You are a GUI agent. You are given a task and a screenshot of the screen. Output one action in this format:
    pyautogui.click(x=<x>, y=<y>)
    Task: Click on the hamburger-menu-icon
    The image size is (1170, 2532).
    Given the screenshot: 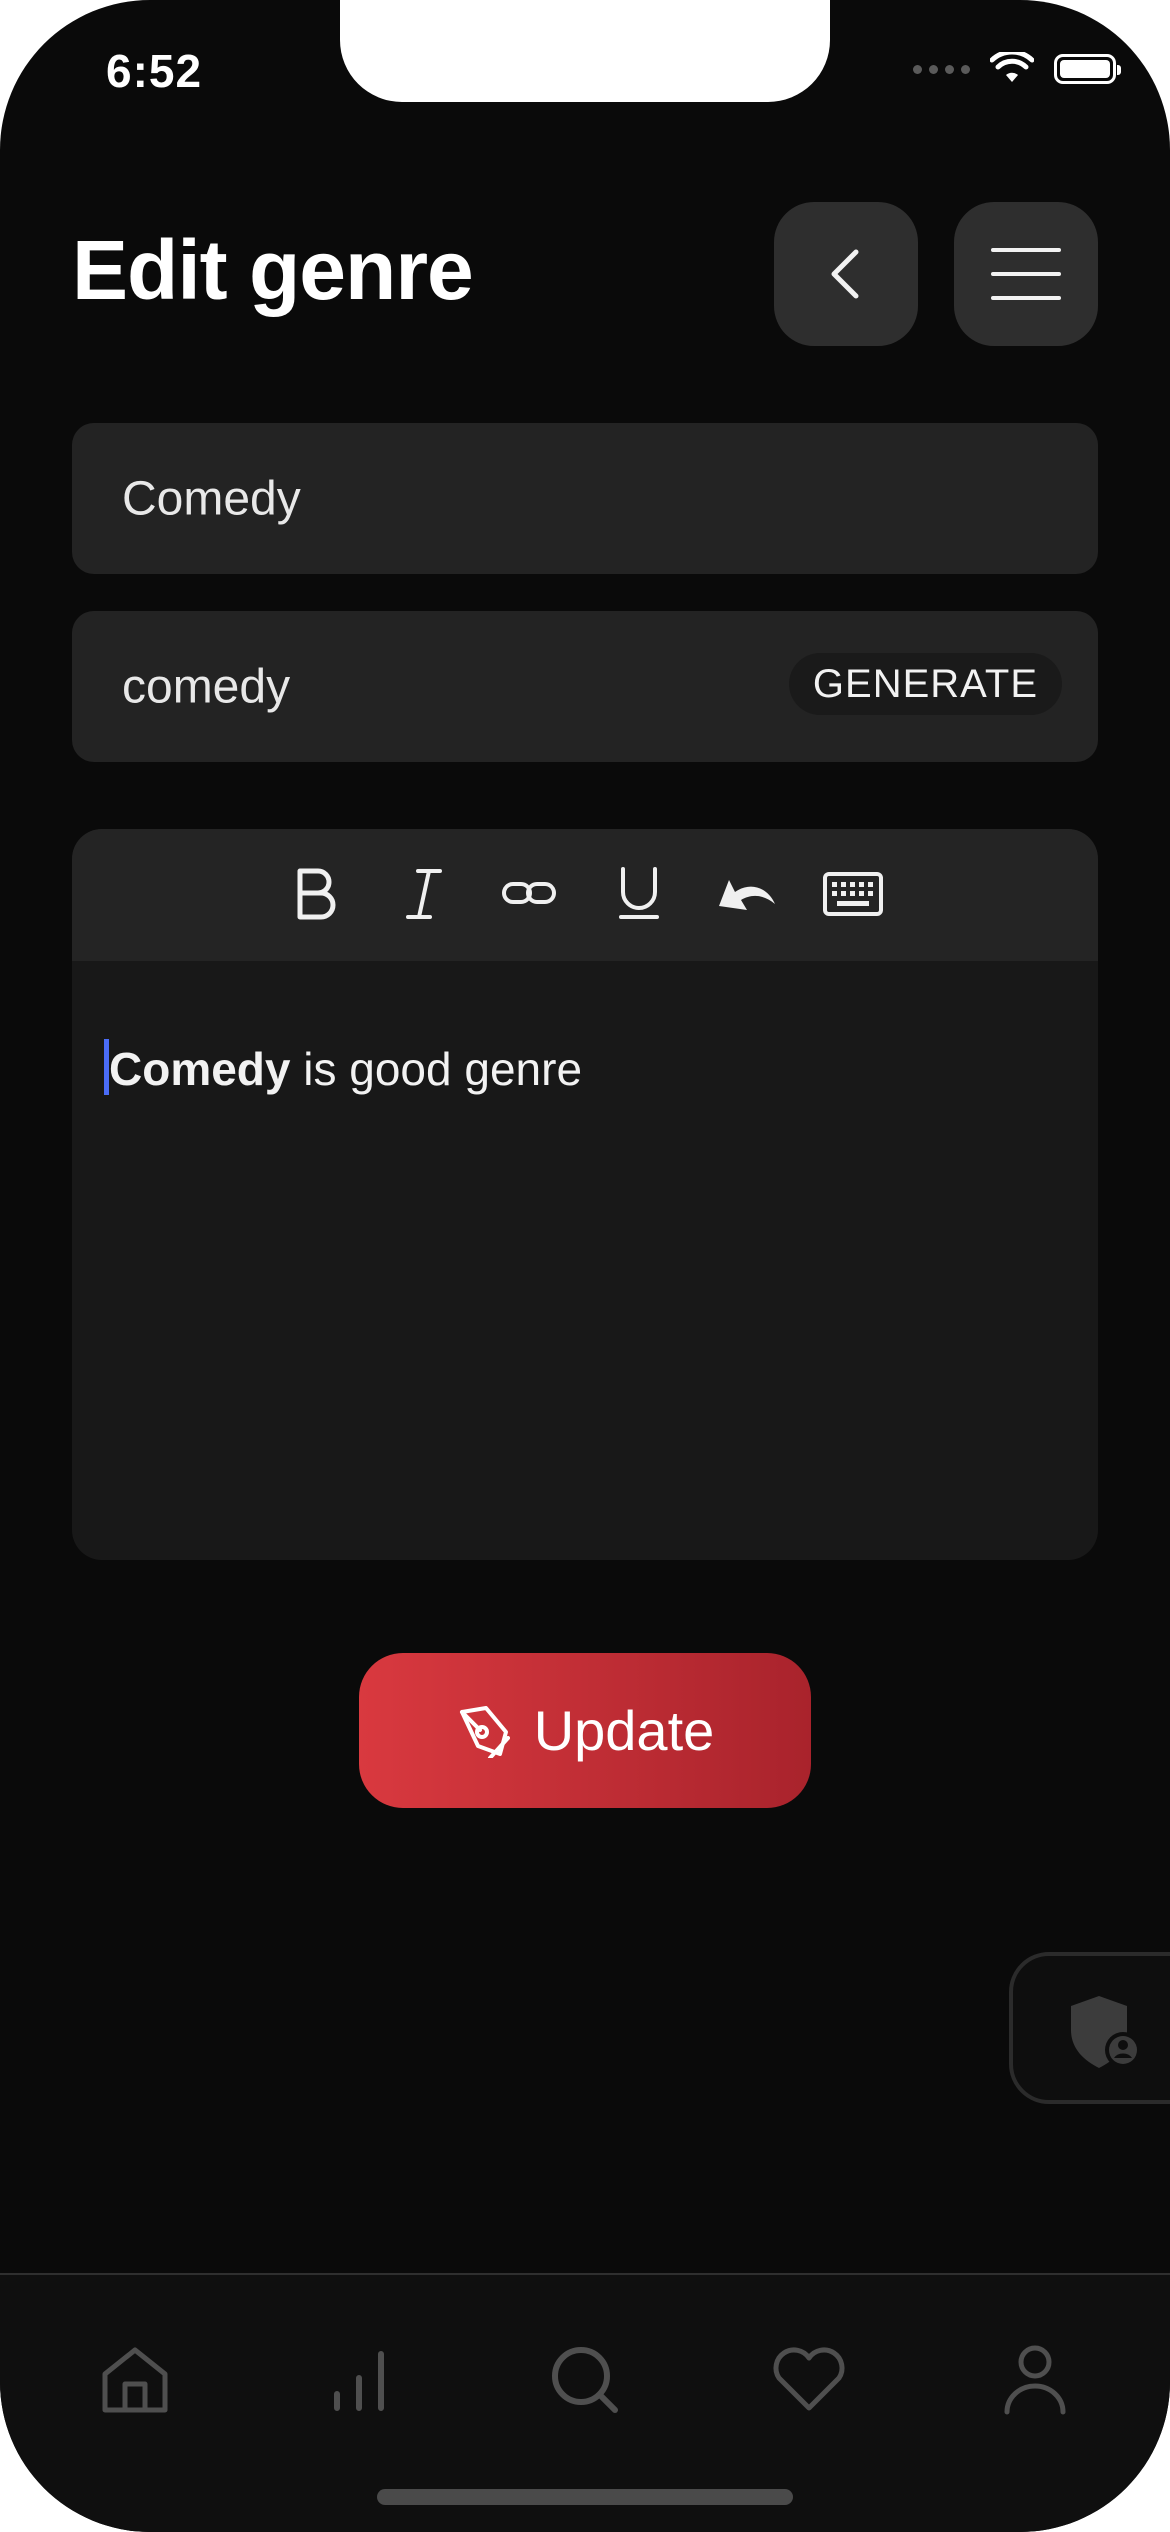 What is the action you would take?
    pyautogui.click(x=1026, y=274)
    